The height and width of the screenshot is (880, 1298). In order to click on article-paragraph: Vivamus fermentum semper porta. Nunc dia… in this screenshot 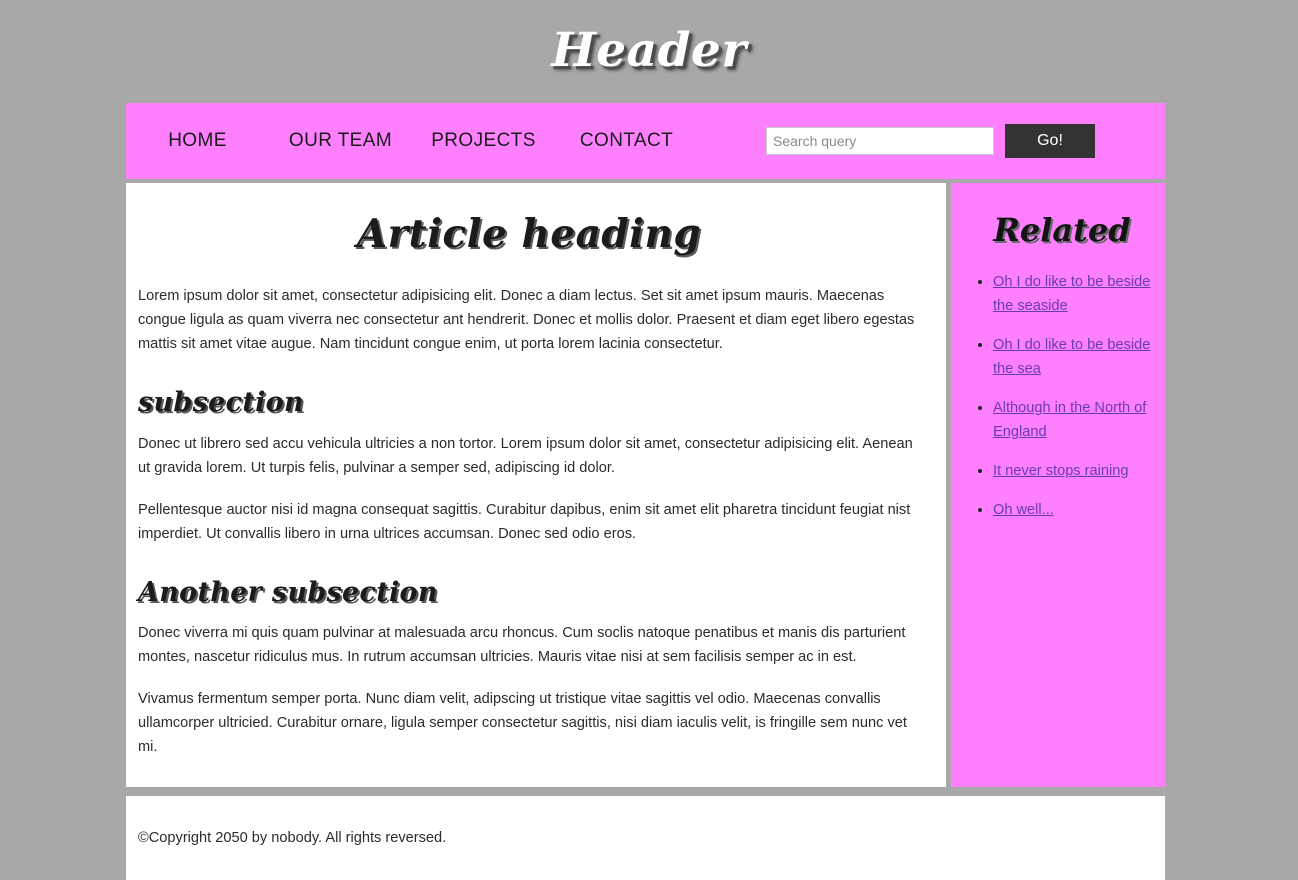, I will do `click(522, 723)`.